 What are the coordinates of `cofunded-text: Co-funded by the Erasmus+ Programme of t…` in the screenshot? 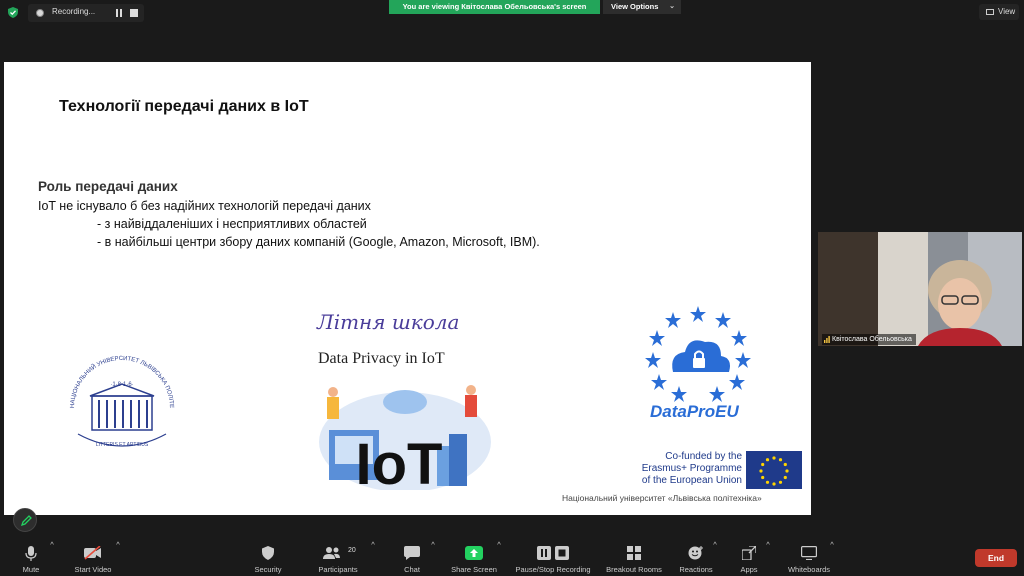 It's located at (683, 469).